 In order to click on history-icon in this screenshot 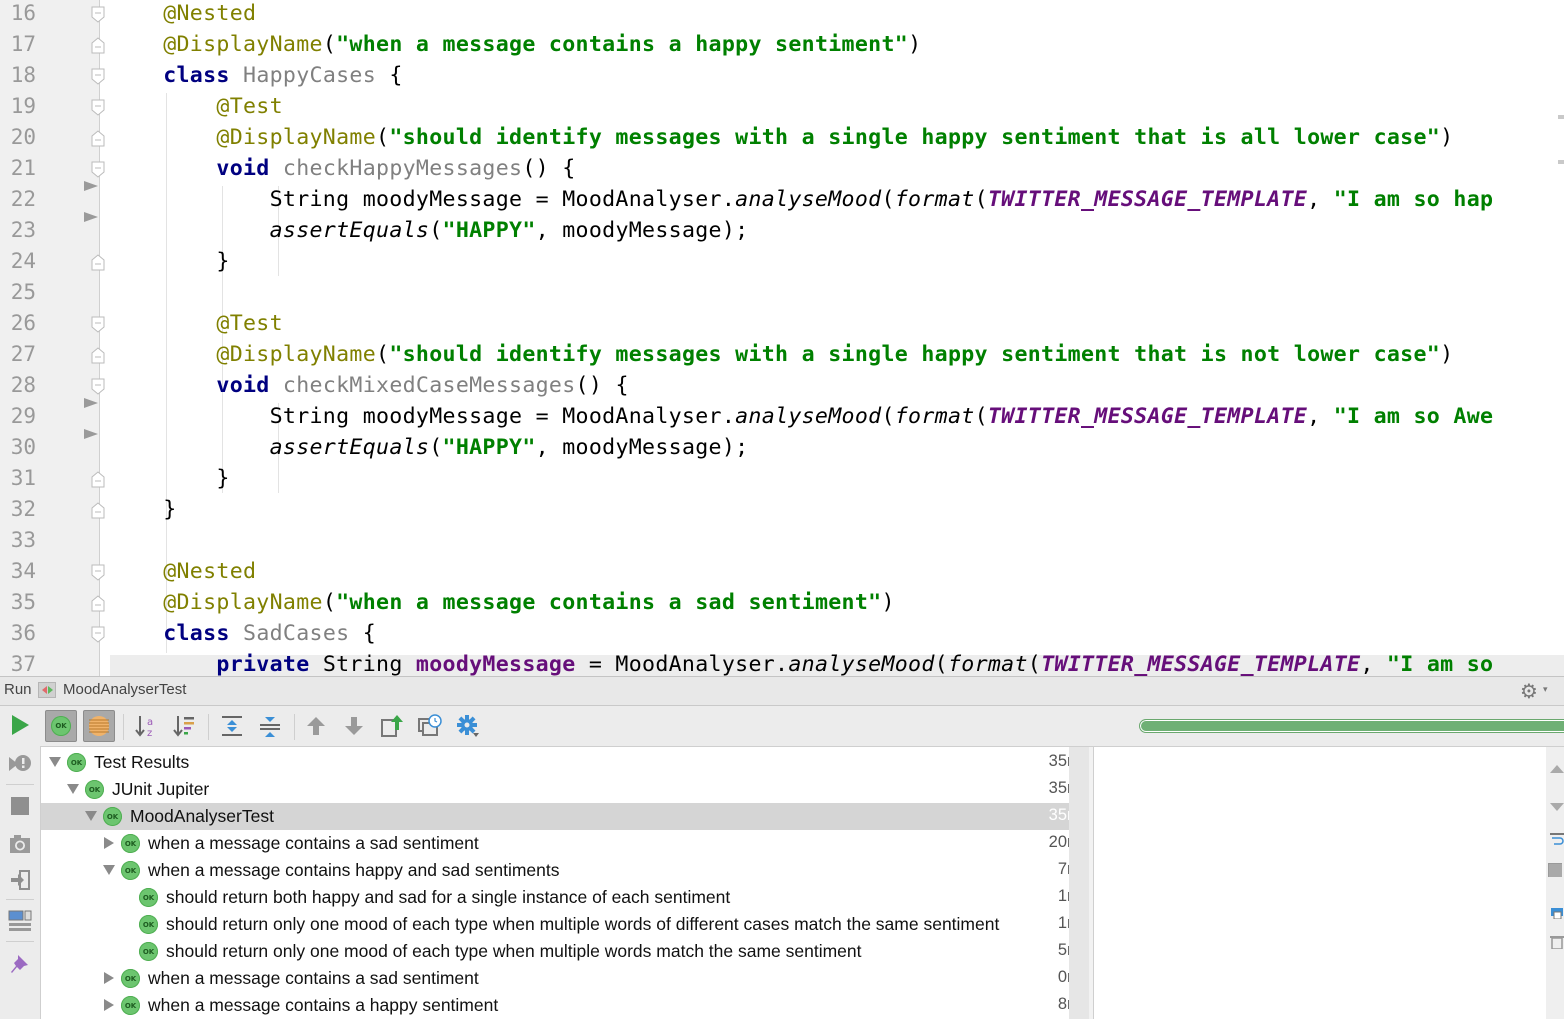, I will do `click(430, 725)`.